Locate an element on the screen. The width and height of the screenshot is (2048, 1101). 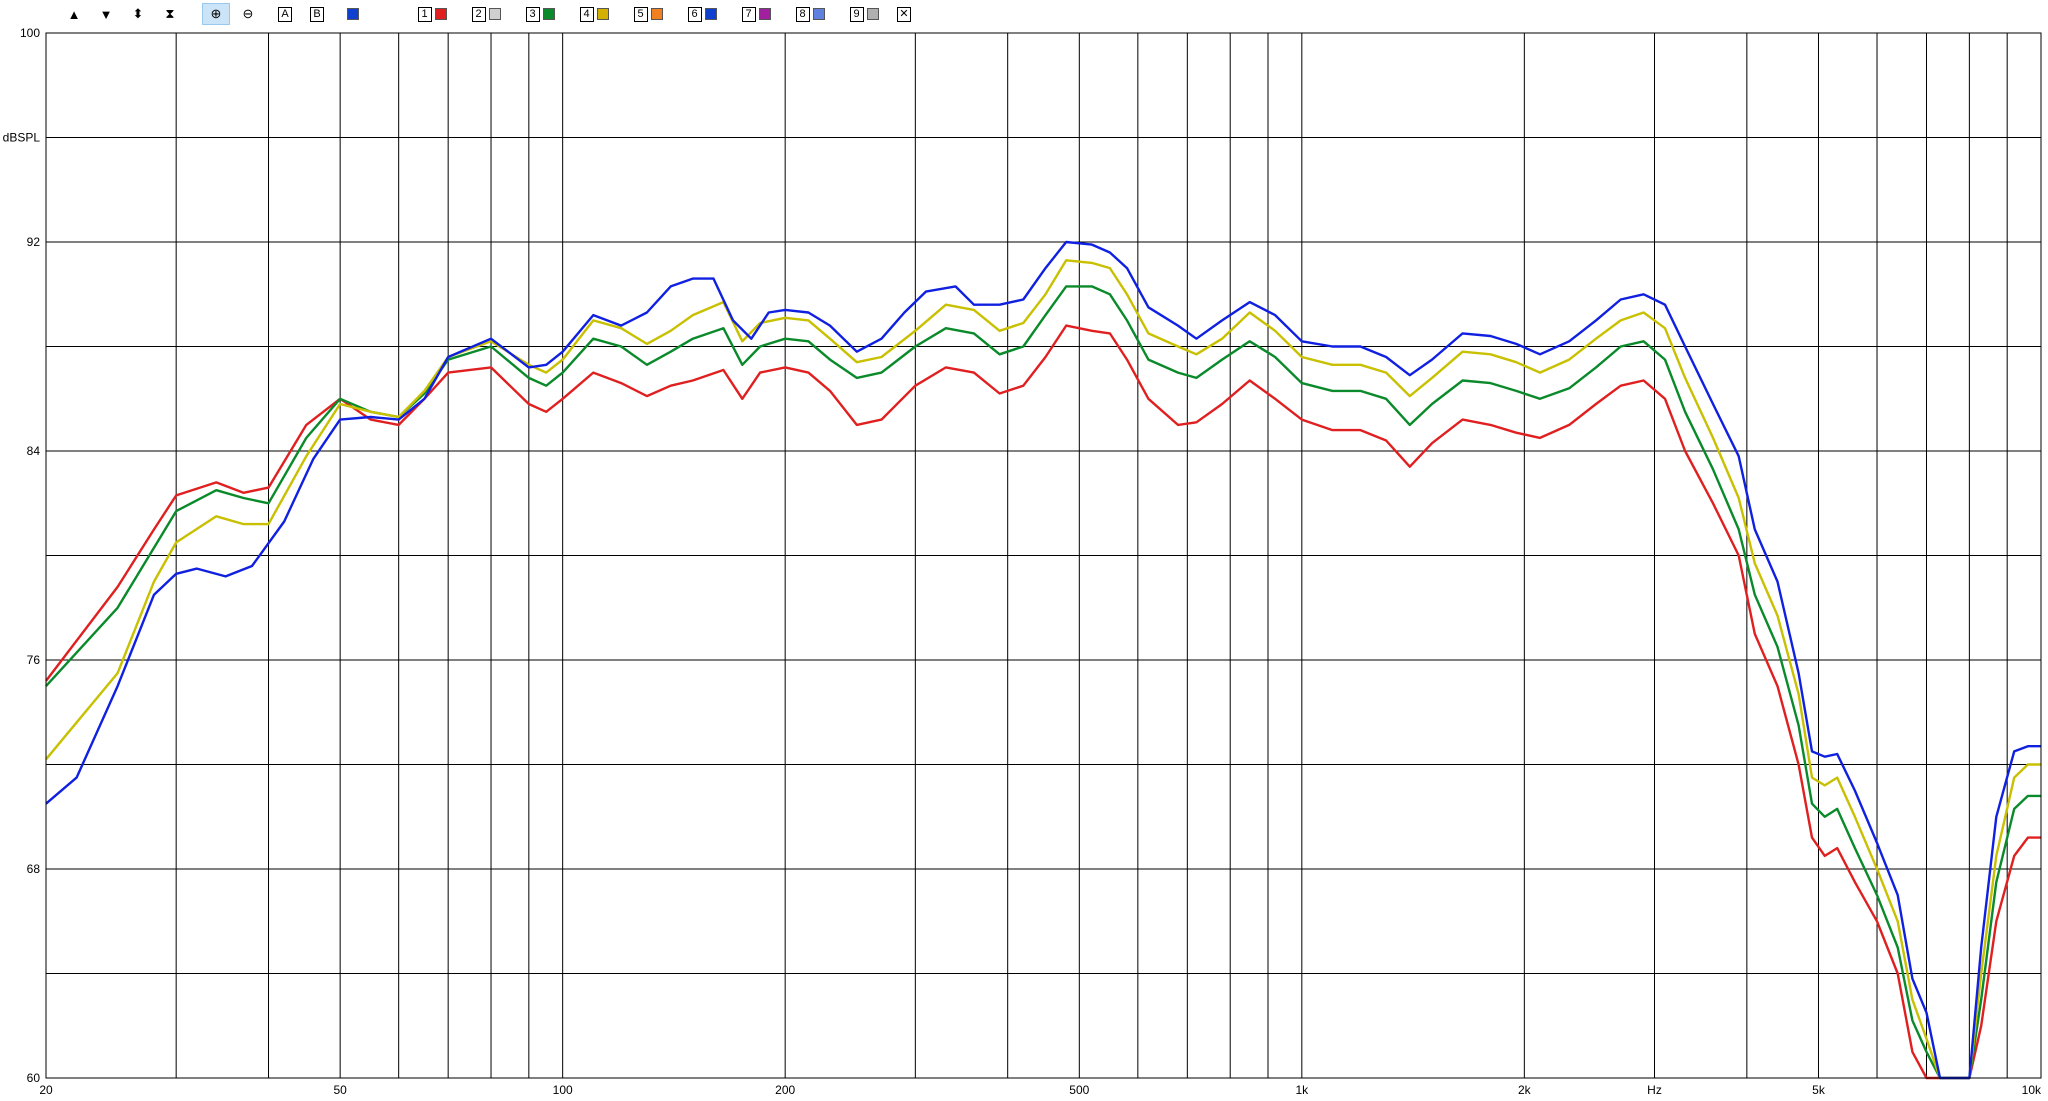
y-tick-label: 84 is located at coordinates (34, 451).